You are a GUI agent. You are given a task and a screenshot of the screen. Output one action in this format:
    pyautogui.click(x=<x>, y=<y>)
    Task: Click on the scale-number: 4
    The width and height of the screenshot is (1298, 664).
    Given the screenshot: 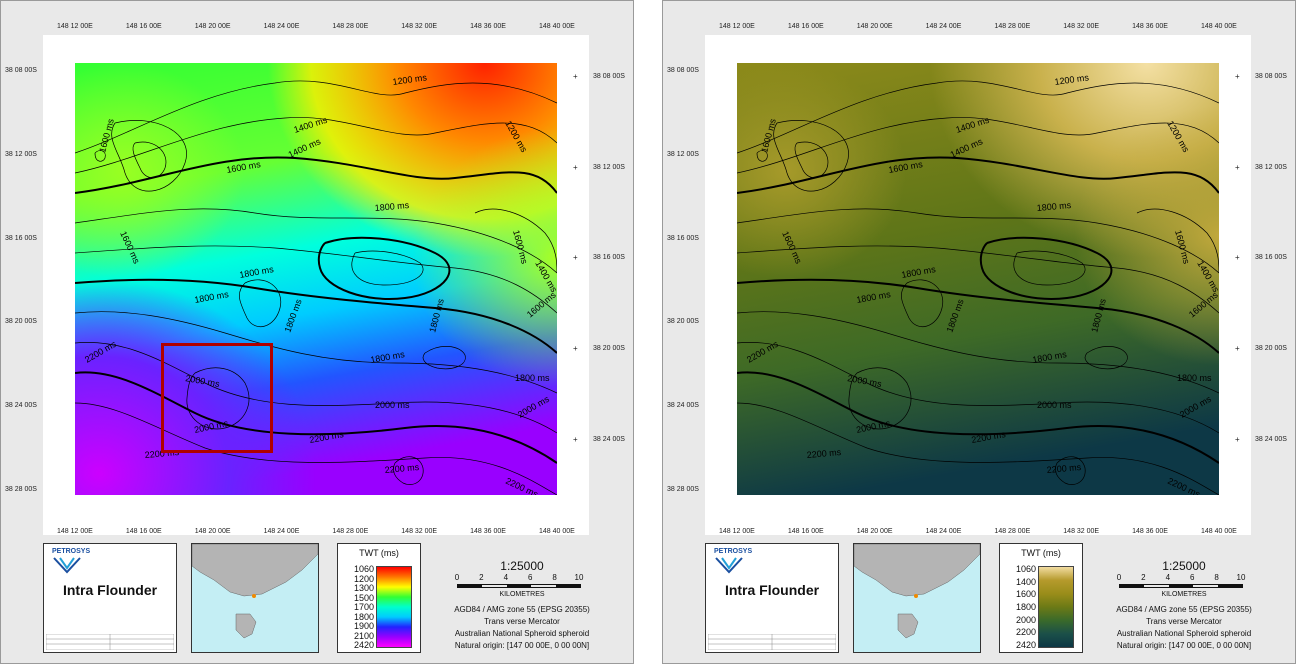 What is the action you would take?
    pyautogui.click(x=1168, y=577)
    